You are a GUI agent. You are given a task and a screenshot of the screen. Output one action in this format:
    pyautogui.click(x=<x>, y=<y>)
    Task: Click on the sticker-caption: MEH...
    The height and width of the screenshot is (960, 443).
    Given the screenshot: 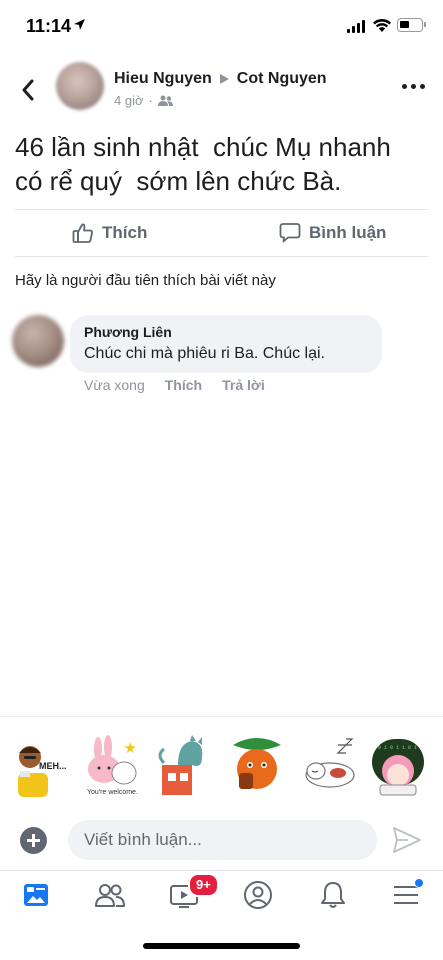 What is the action you would take?
    pyautogui.click(x=52, y=766)
    